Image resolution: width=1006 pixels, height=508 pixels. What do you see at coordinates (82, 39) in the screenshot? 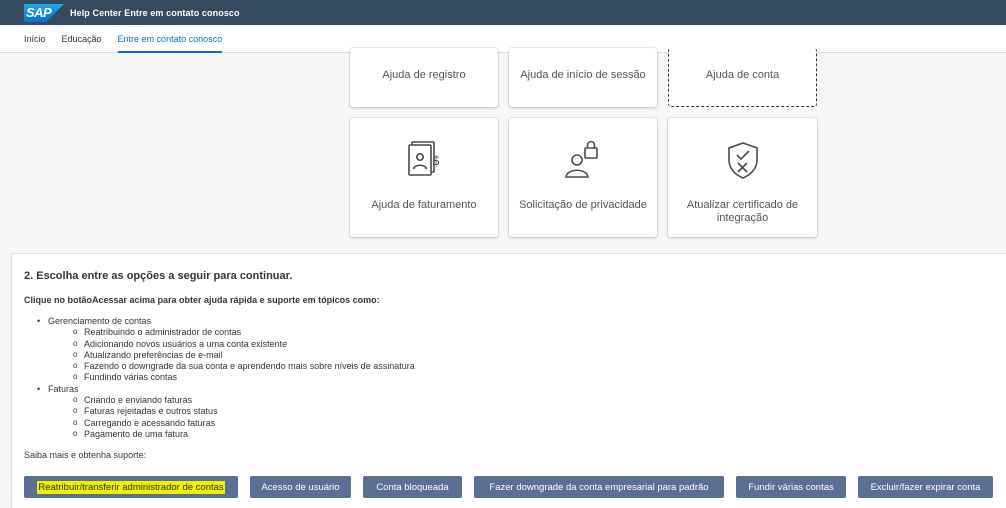
I see `tab-educacao: Educação` at bounding box center [82, 39].